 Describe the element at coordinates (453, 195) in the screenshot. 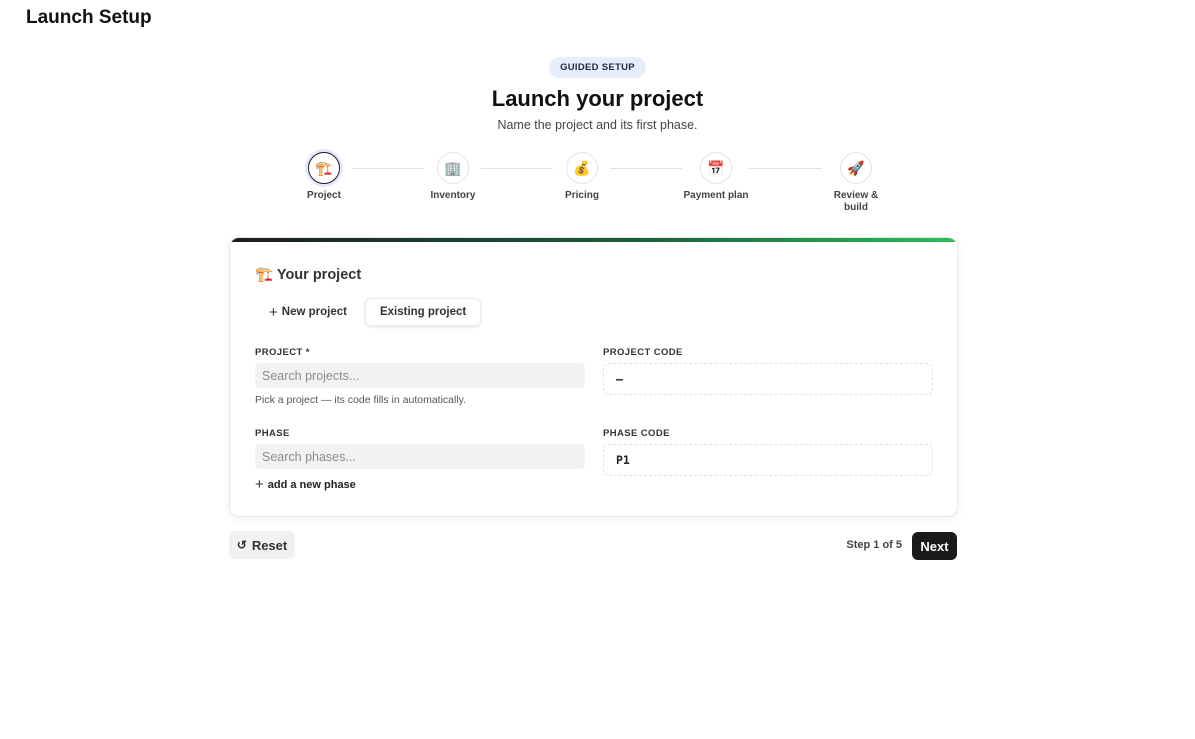

I see `step-label: Inventory` at that location.